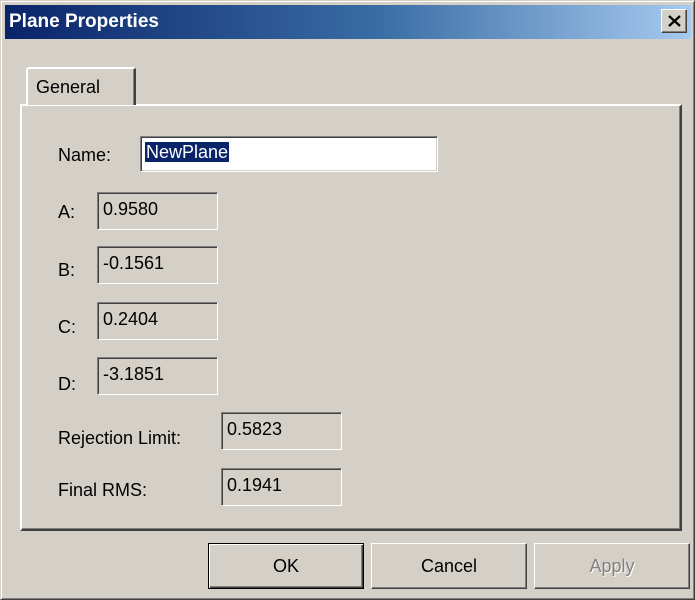 This screenshot has width=695, height=600. Describe the element at coordinates (67, 384) in the screenshot. I see `d-label: D:` at that location.